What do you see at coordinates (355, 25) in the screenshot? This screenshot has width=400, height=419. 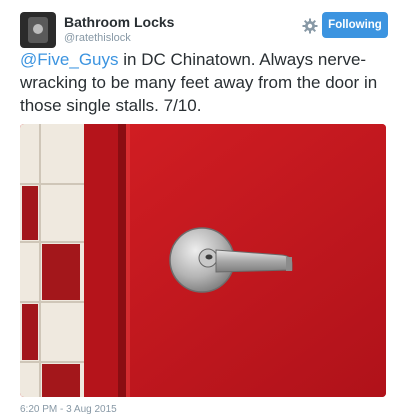 I see `following-button: Following` at bounding box center [355, 25].